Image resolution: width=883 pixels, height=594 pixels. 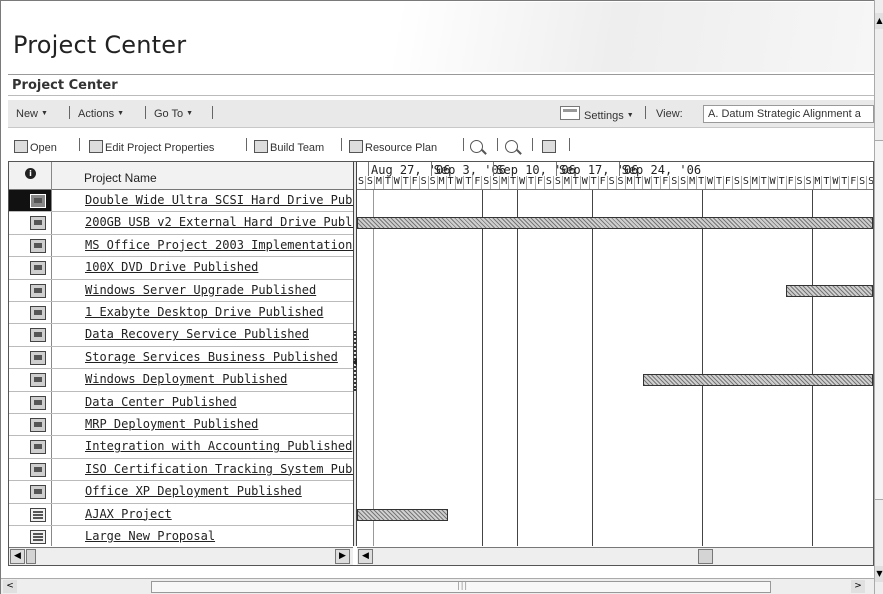 I want to click on build-team-button: Build Team, so click(x=289, y=147).